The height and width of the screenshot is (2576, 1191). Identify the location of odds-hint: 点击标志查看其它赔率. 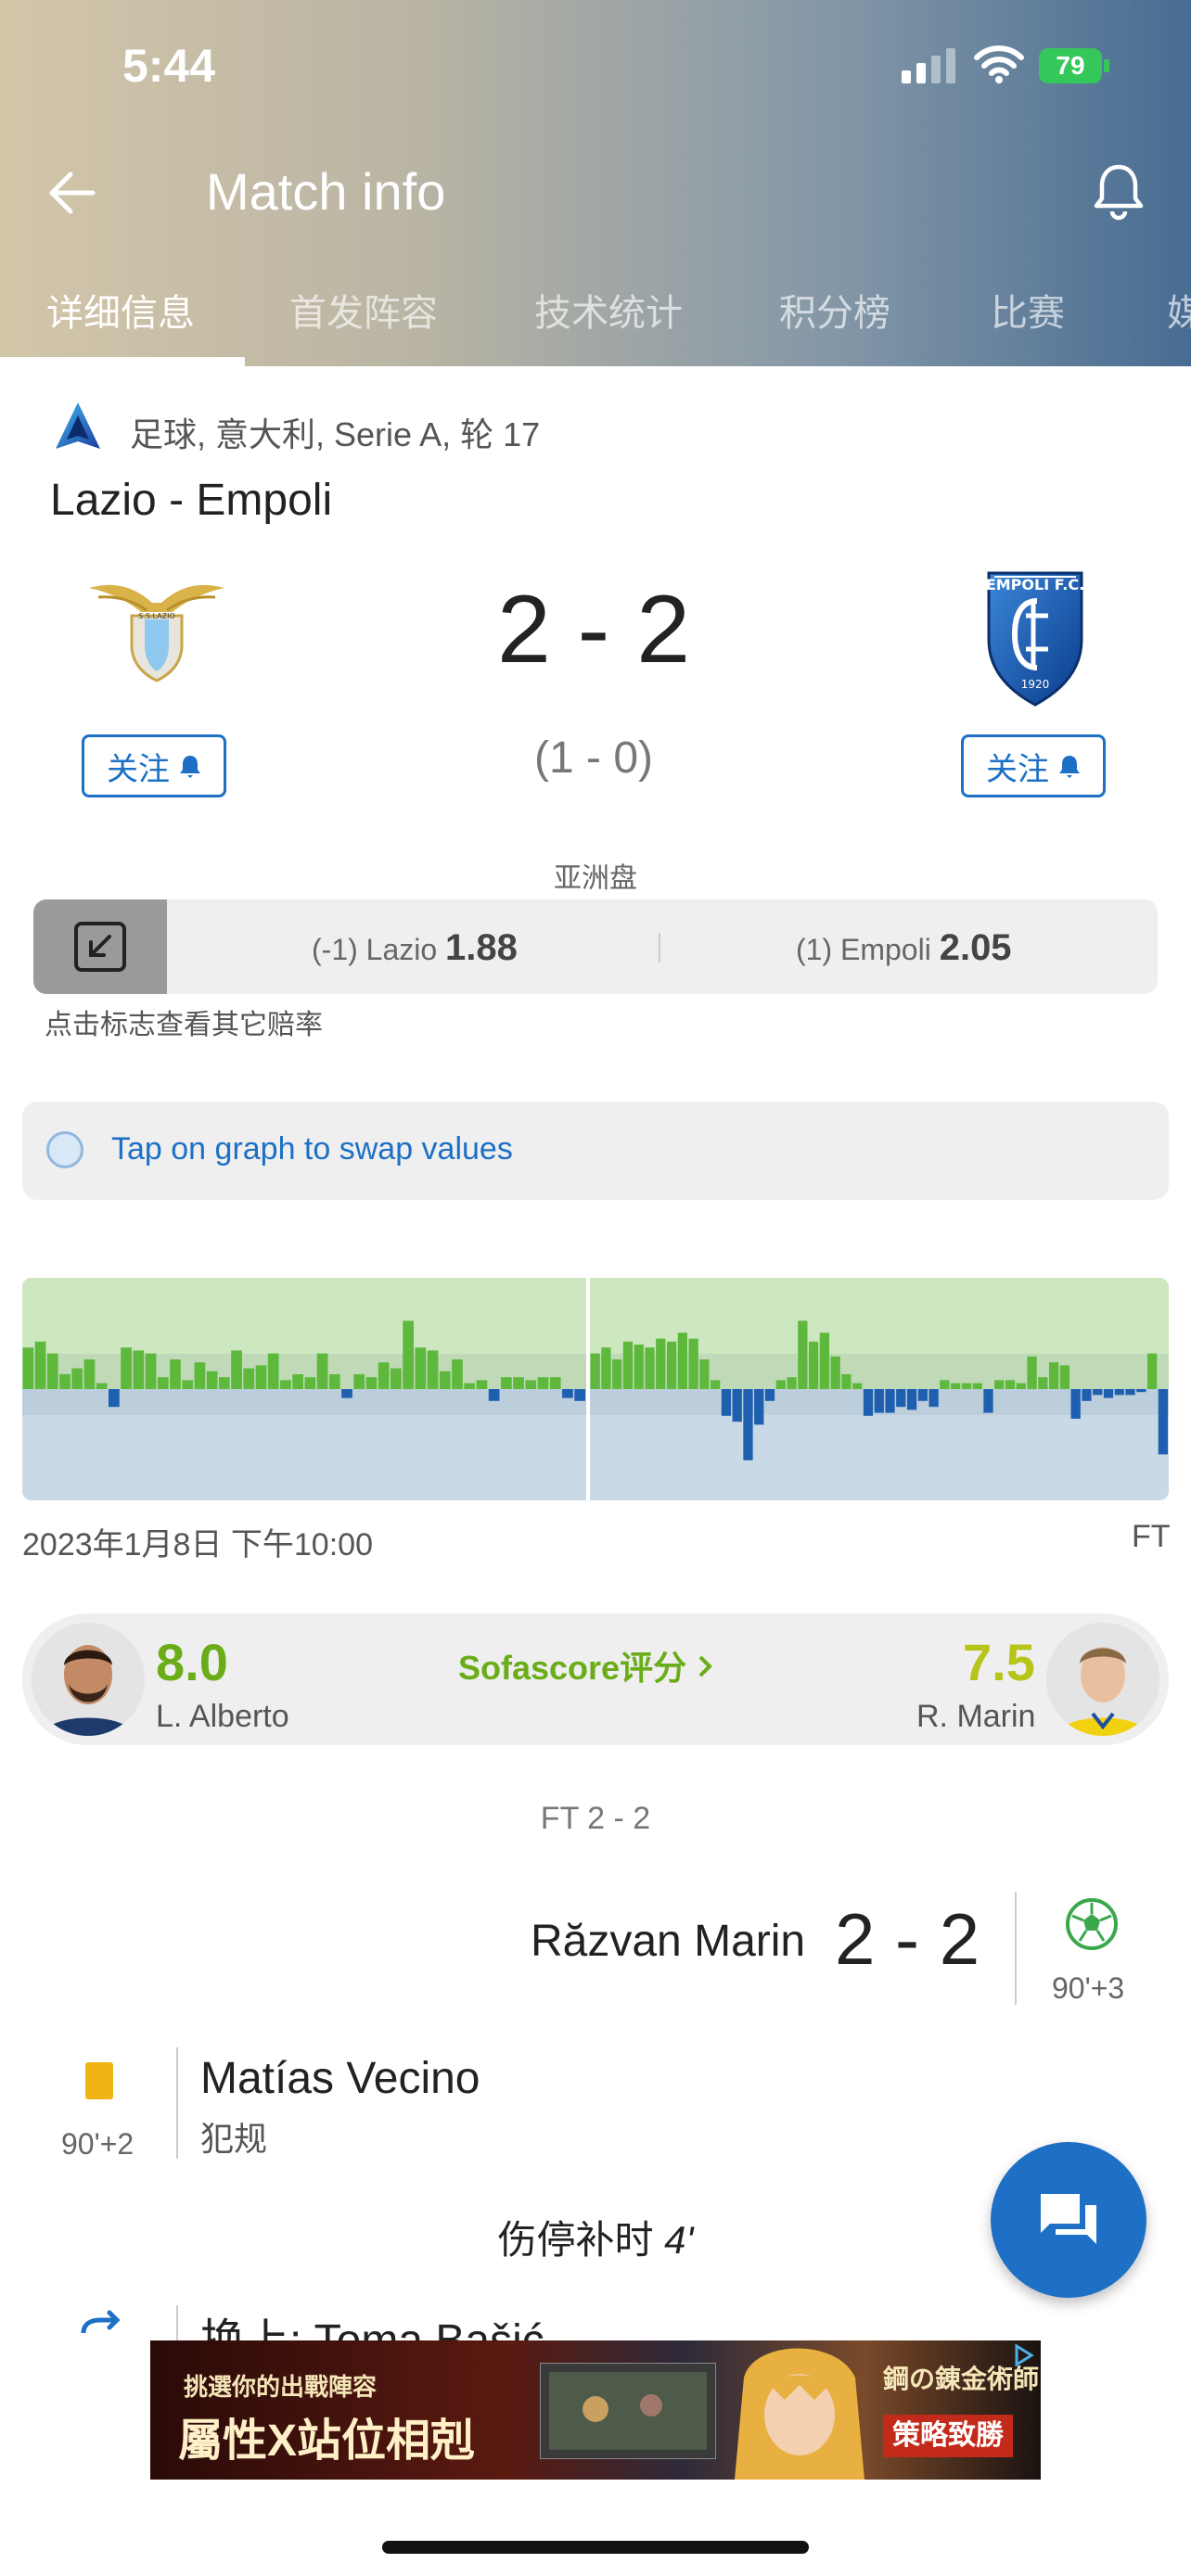
(184, 1025).